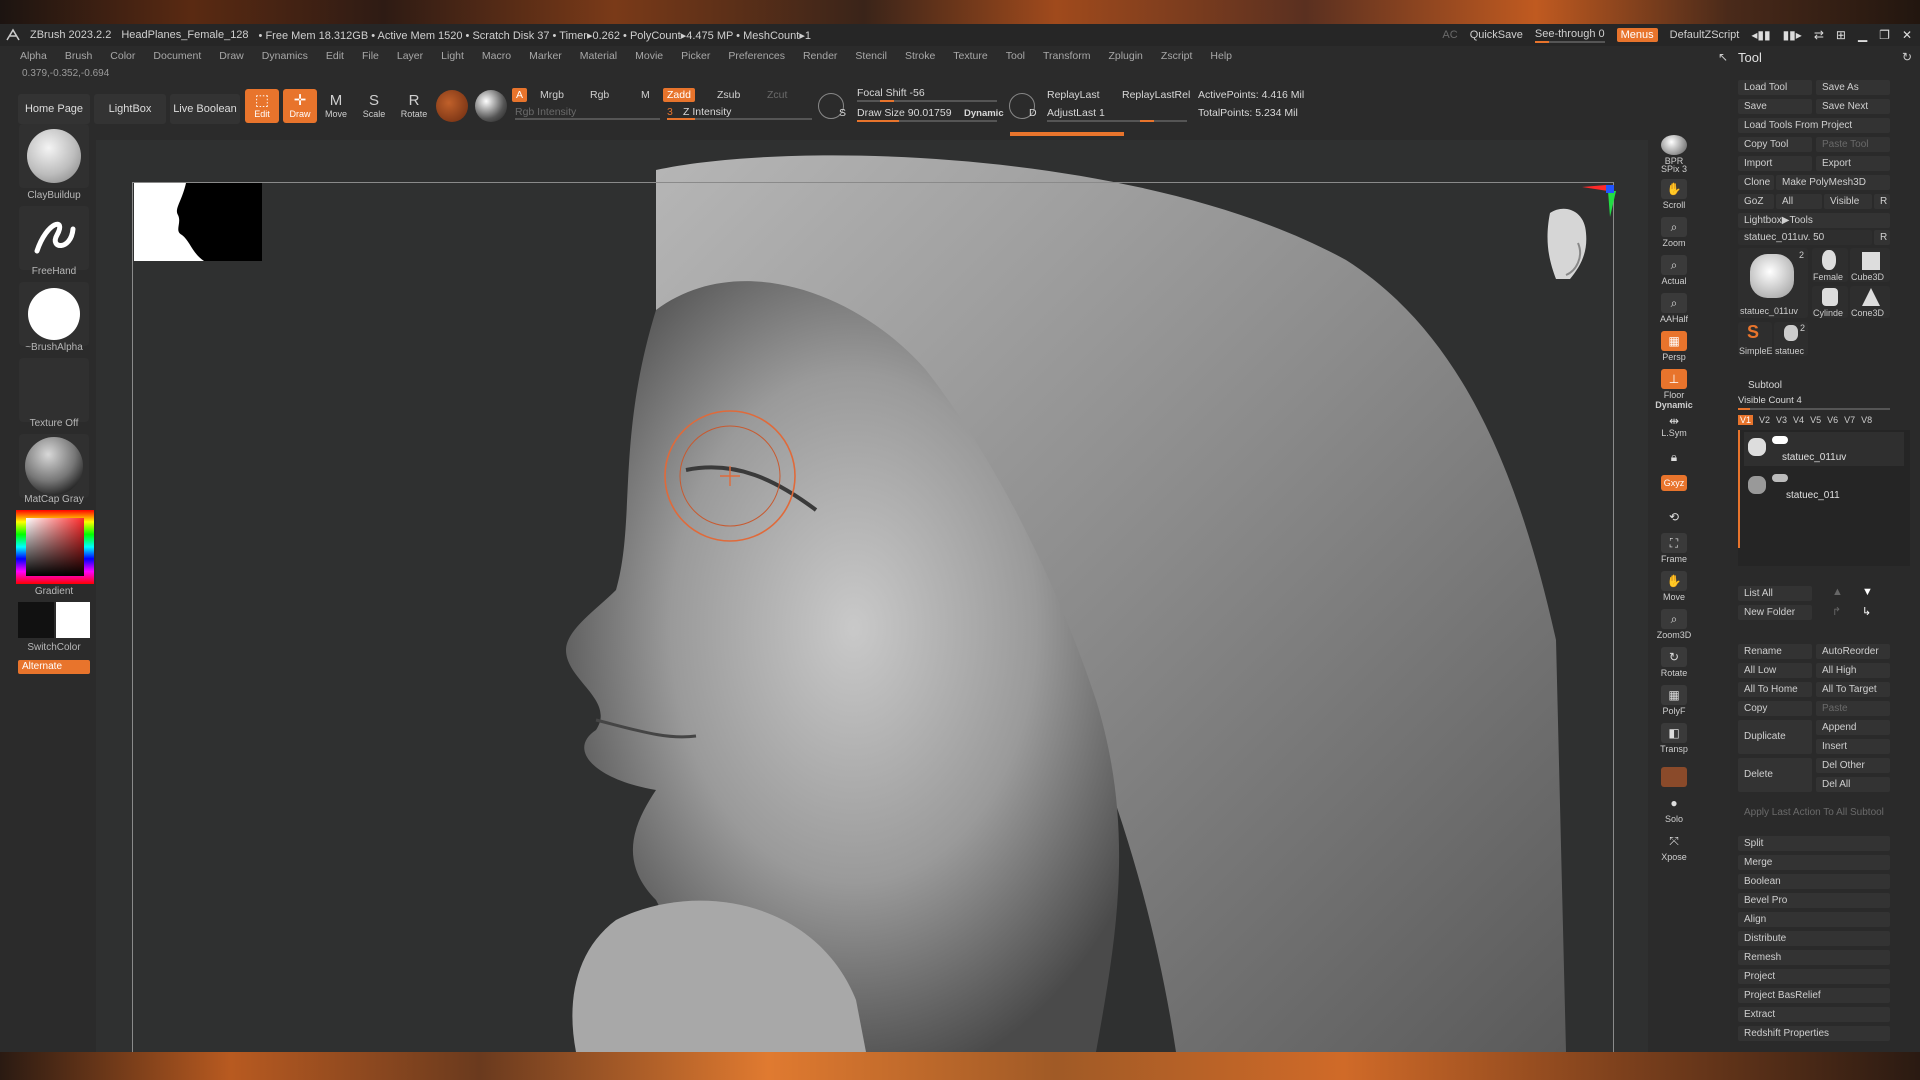 This screenshot has width=1920, height=1080. I want to click on del-other-button: Del Other, so click(1853, 765).